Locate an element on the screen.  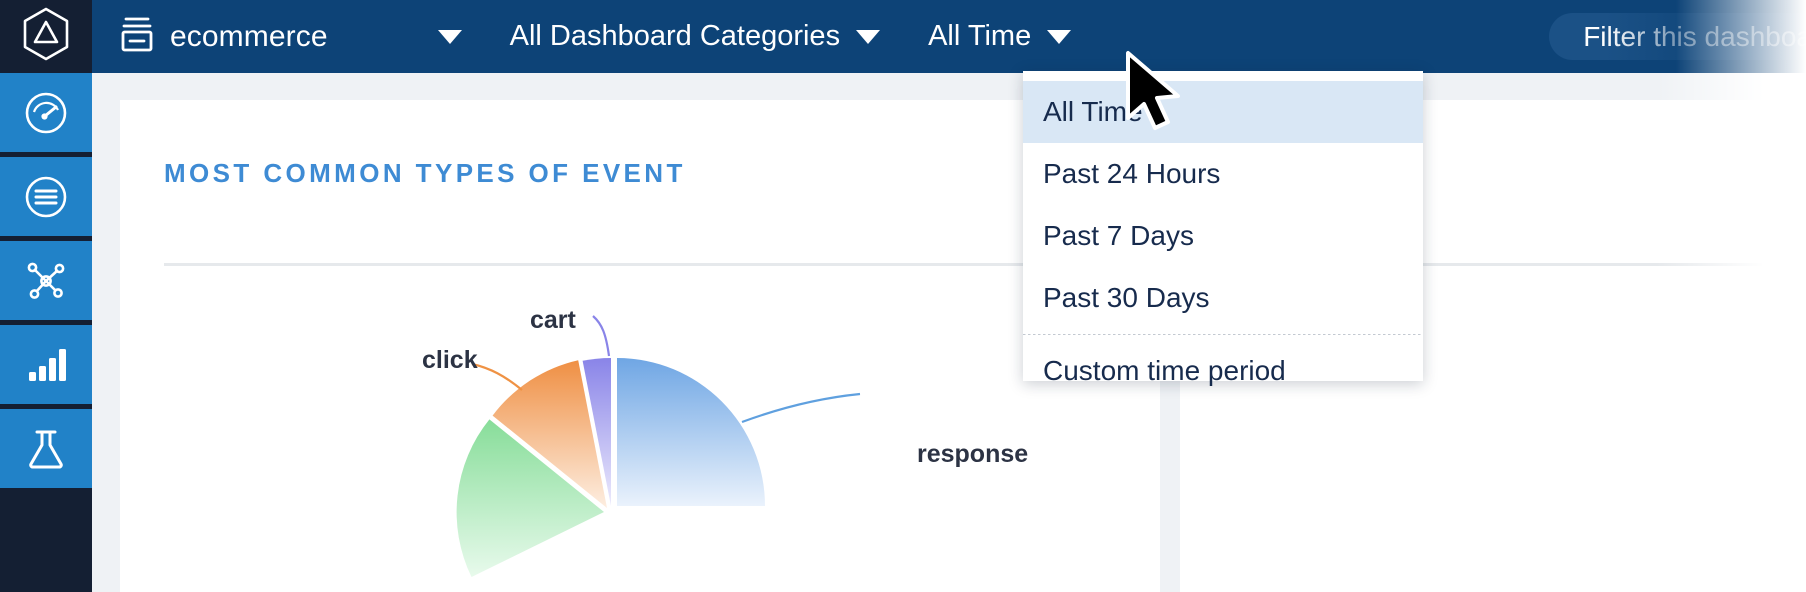
gauge-icon is located at coordinates (46, 113).